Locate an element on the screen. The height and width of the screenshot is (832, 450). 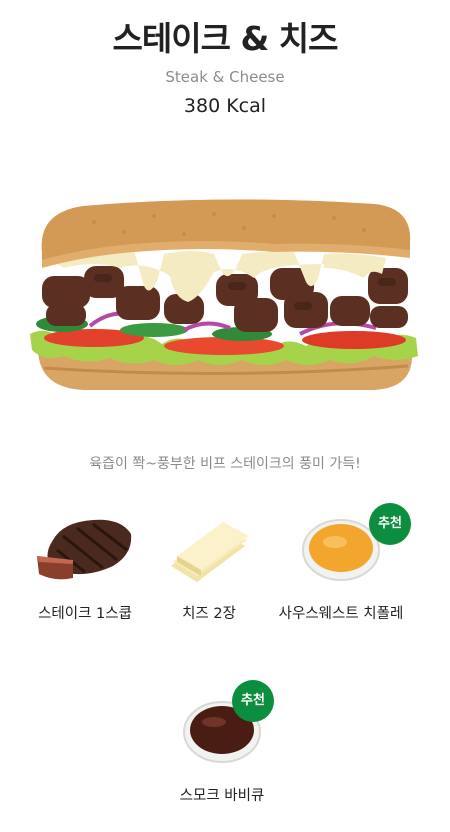
ingredient-label: 스모크 바비큐 is located at coordinates (222, 796).